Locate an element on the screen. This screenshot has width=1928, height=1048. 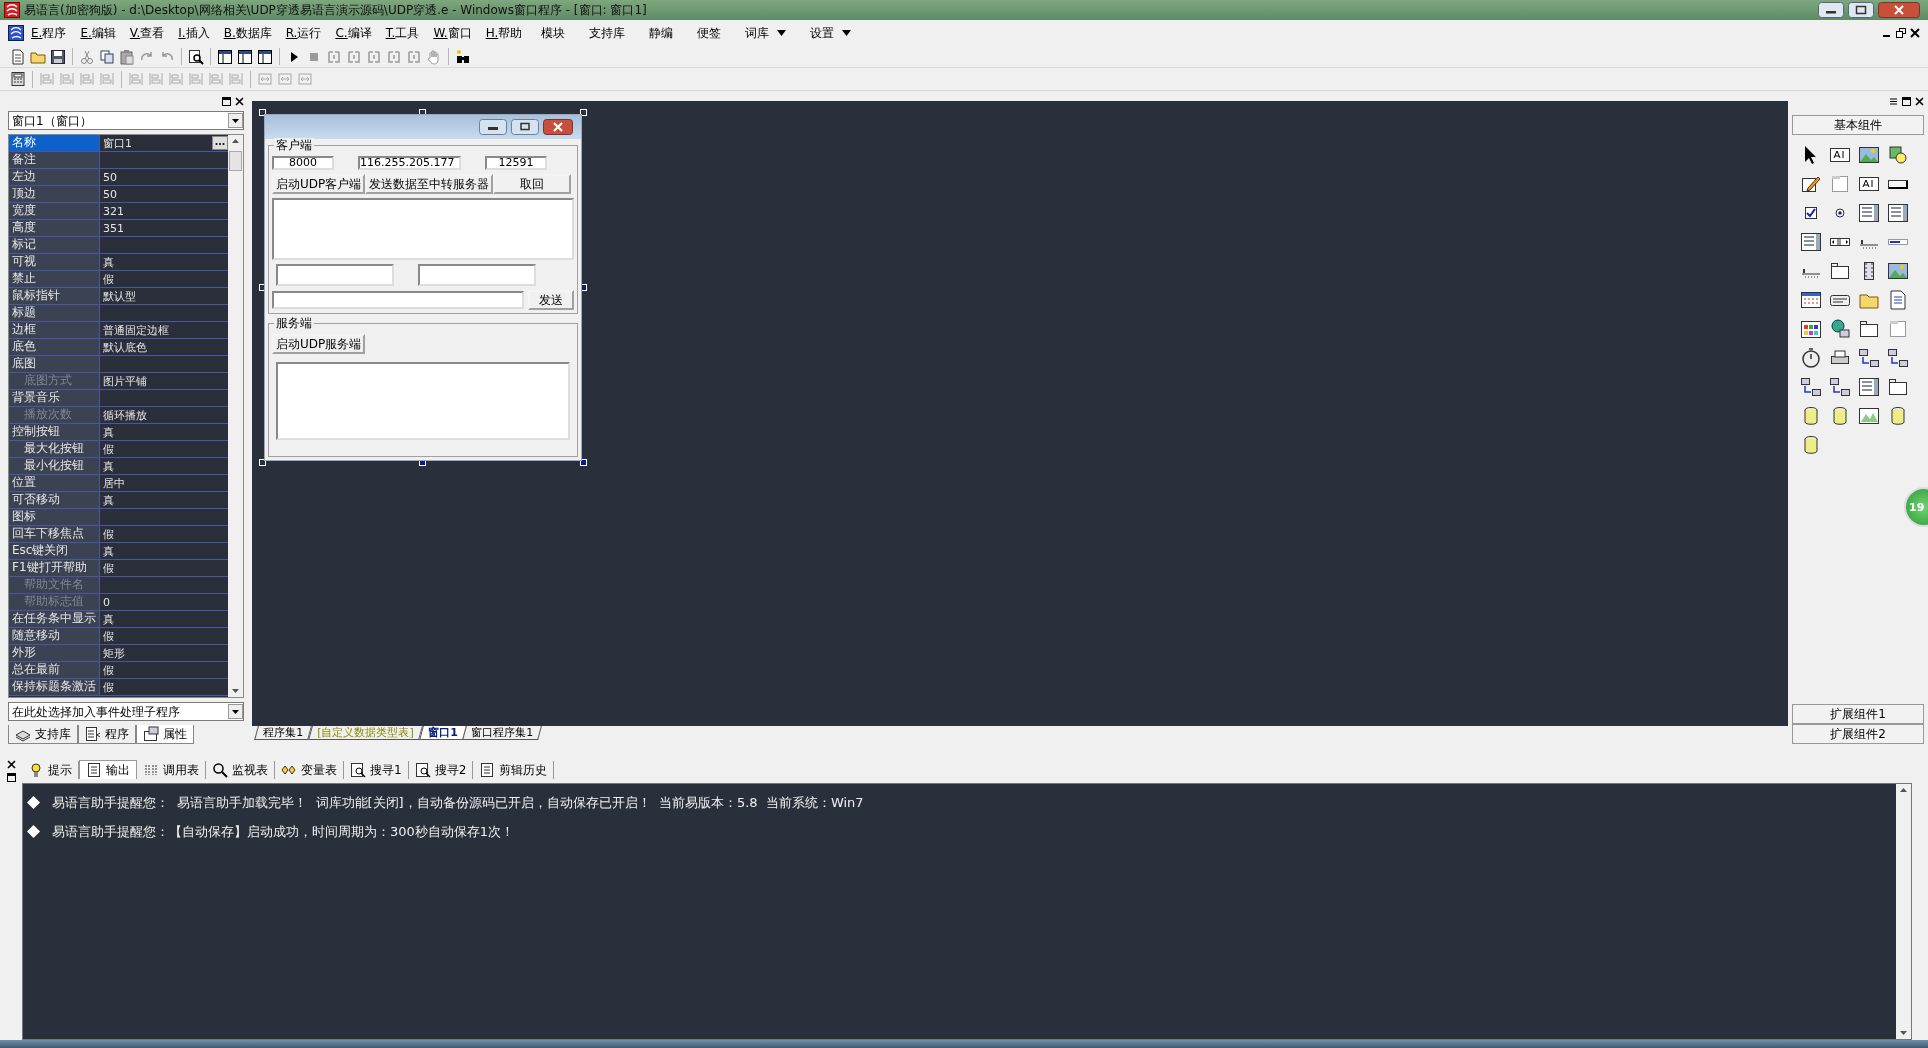
menu-item: E.编辑 is located at coordinates (98, 32).